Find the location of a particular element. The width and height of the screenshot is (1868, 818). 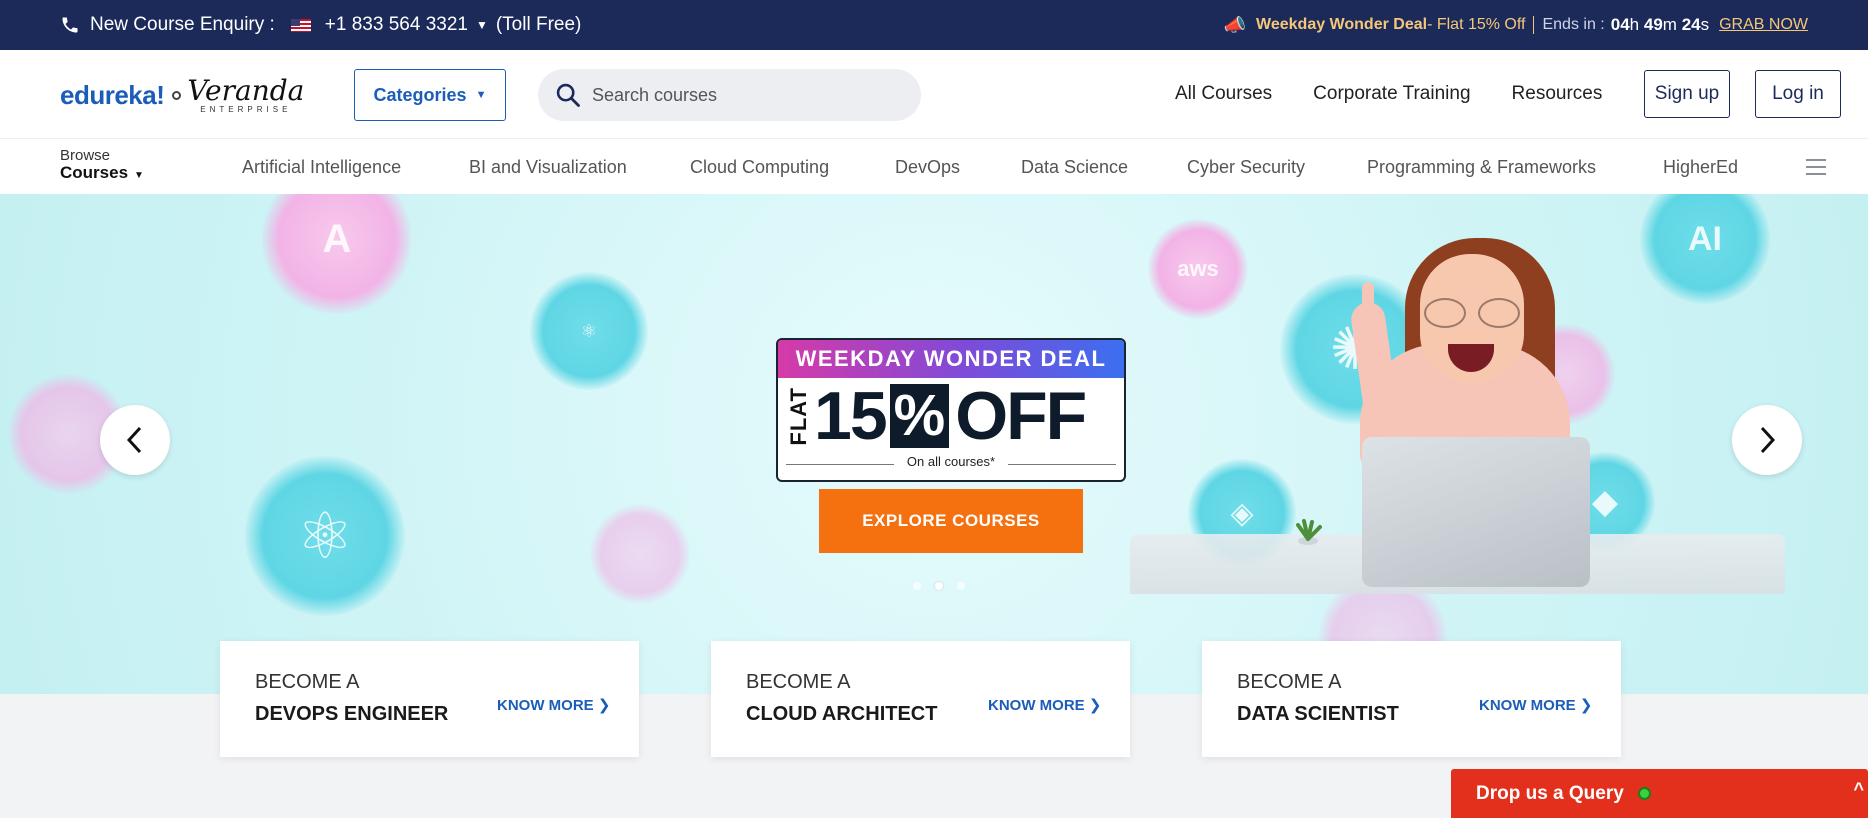

explore-courses-button: EXPLORE COURSES is located at coordinates (951, 521).